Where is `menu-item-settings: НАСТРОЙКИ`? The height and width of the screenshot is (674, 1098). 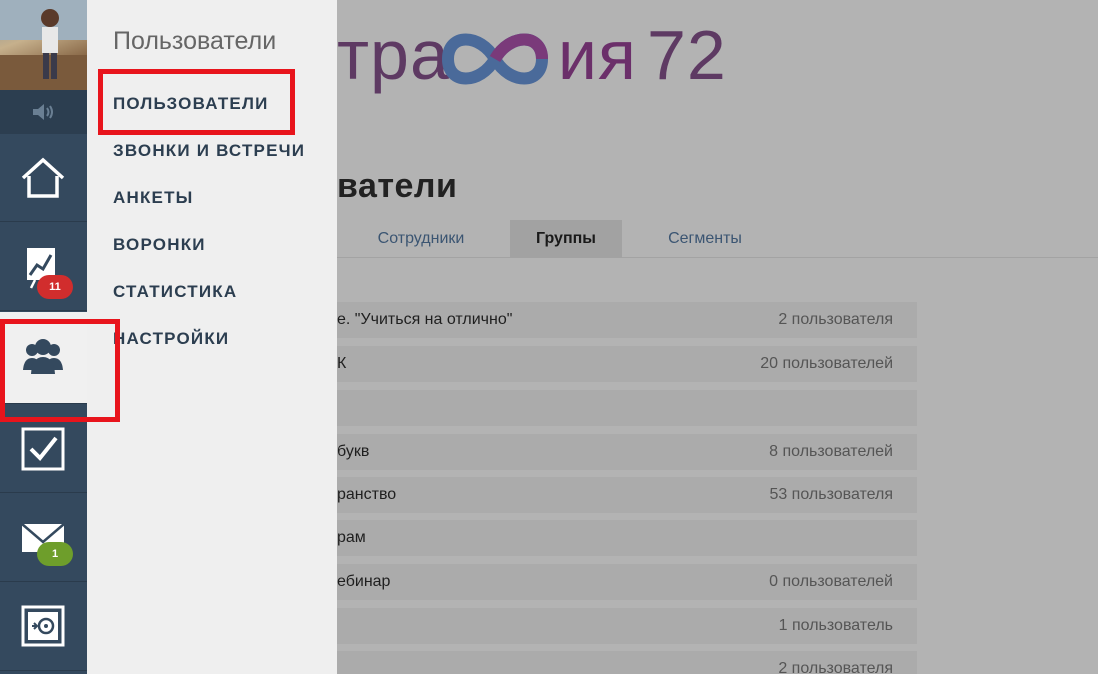
menu-item-settings: НАСТРОЙКИ is located at coordinates (171, 339).